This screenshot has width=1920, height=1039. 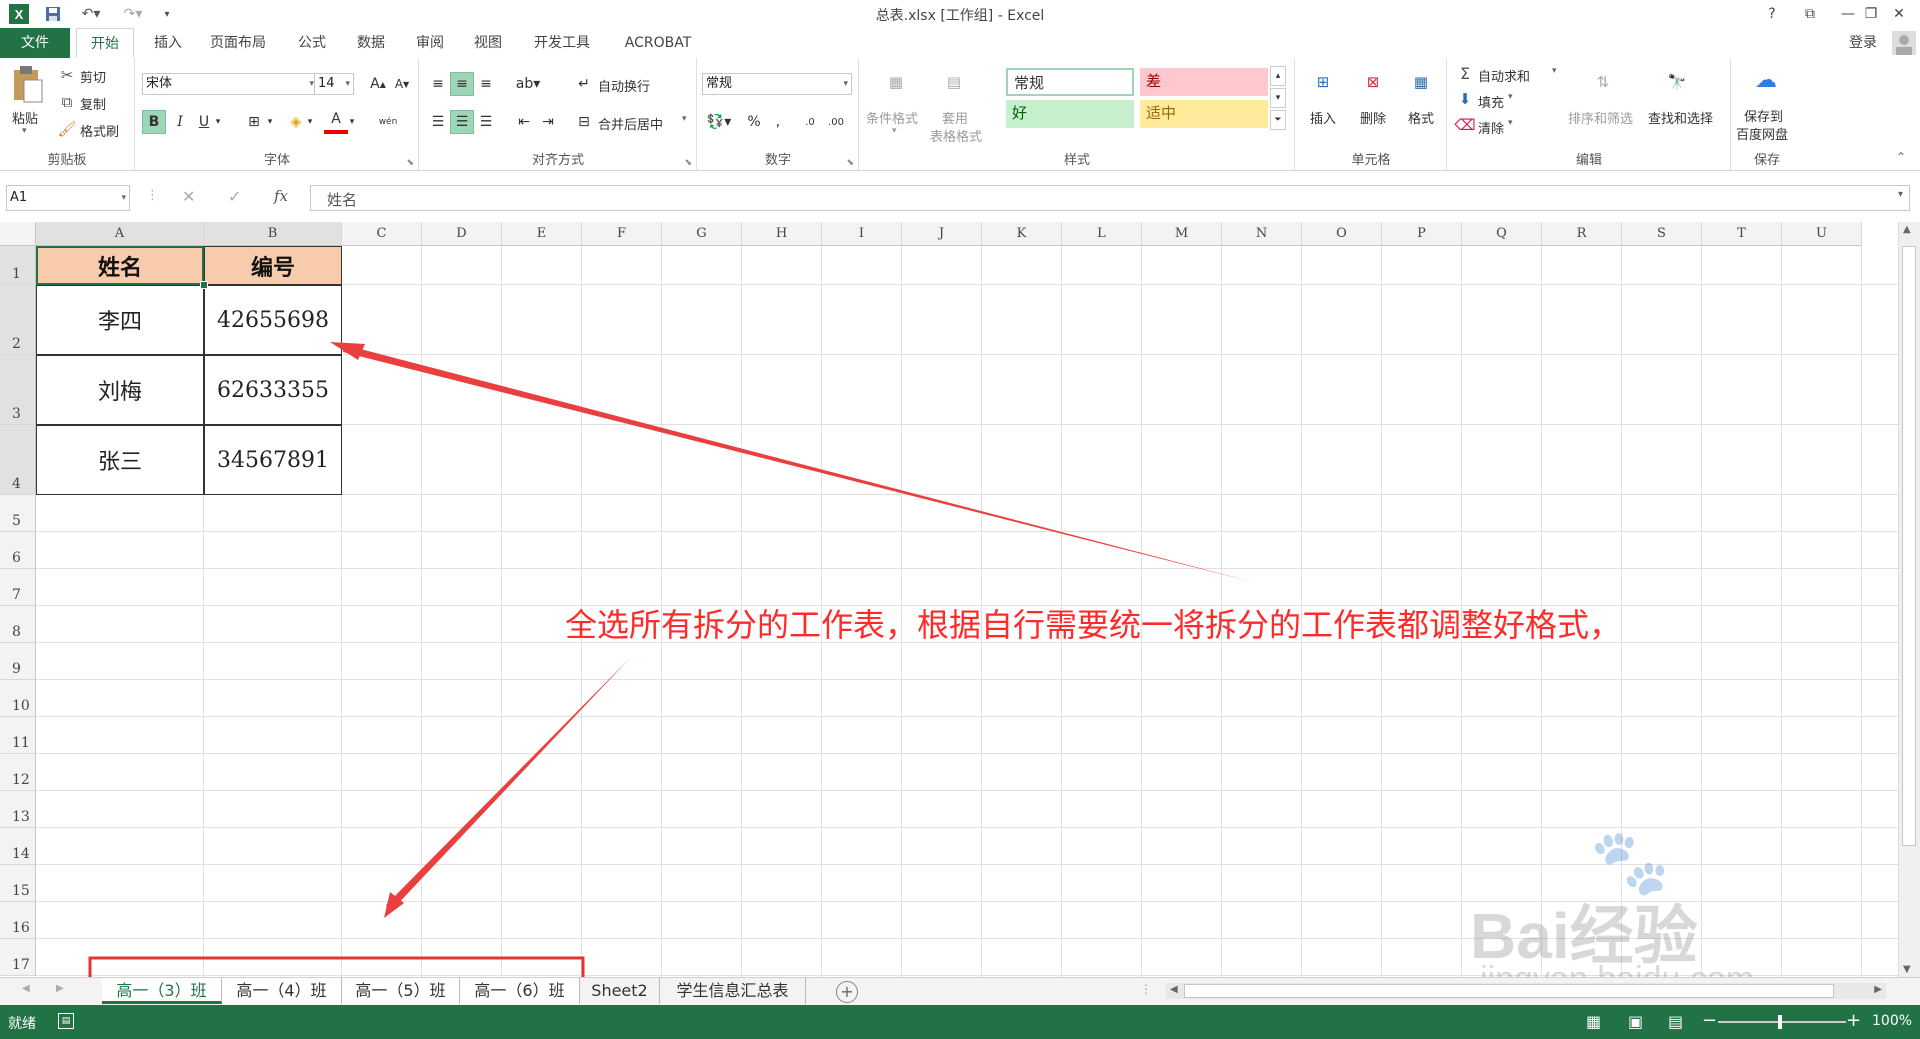 I want to click on column-header: T, so click(x=1742, y=234).